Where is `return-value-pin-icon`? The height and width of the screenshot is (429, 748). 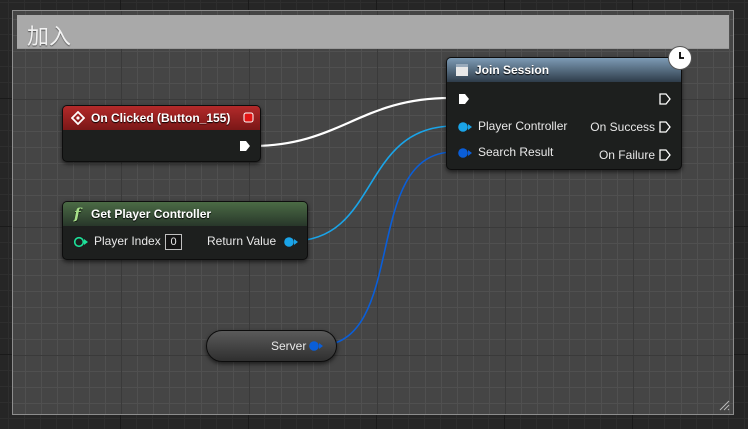
return-value-pin-icon is located at coordinates (291, 242).